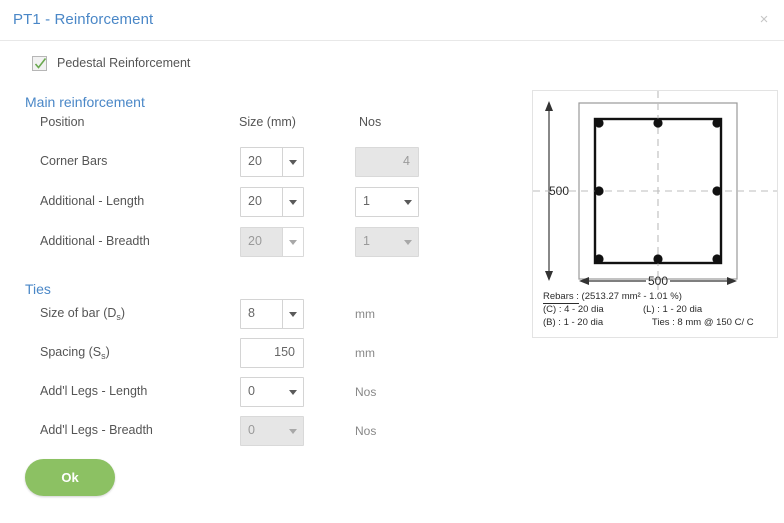  What do you see at coordinates (251, 313) in the screenshot?
I see `tie-bar-size-value: 8` at bounding box center [251, 313].